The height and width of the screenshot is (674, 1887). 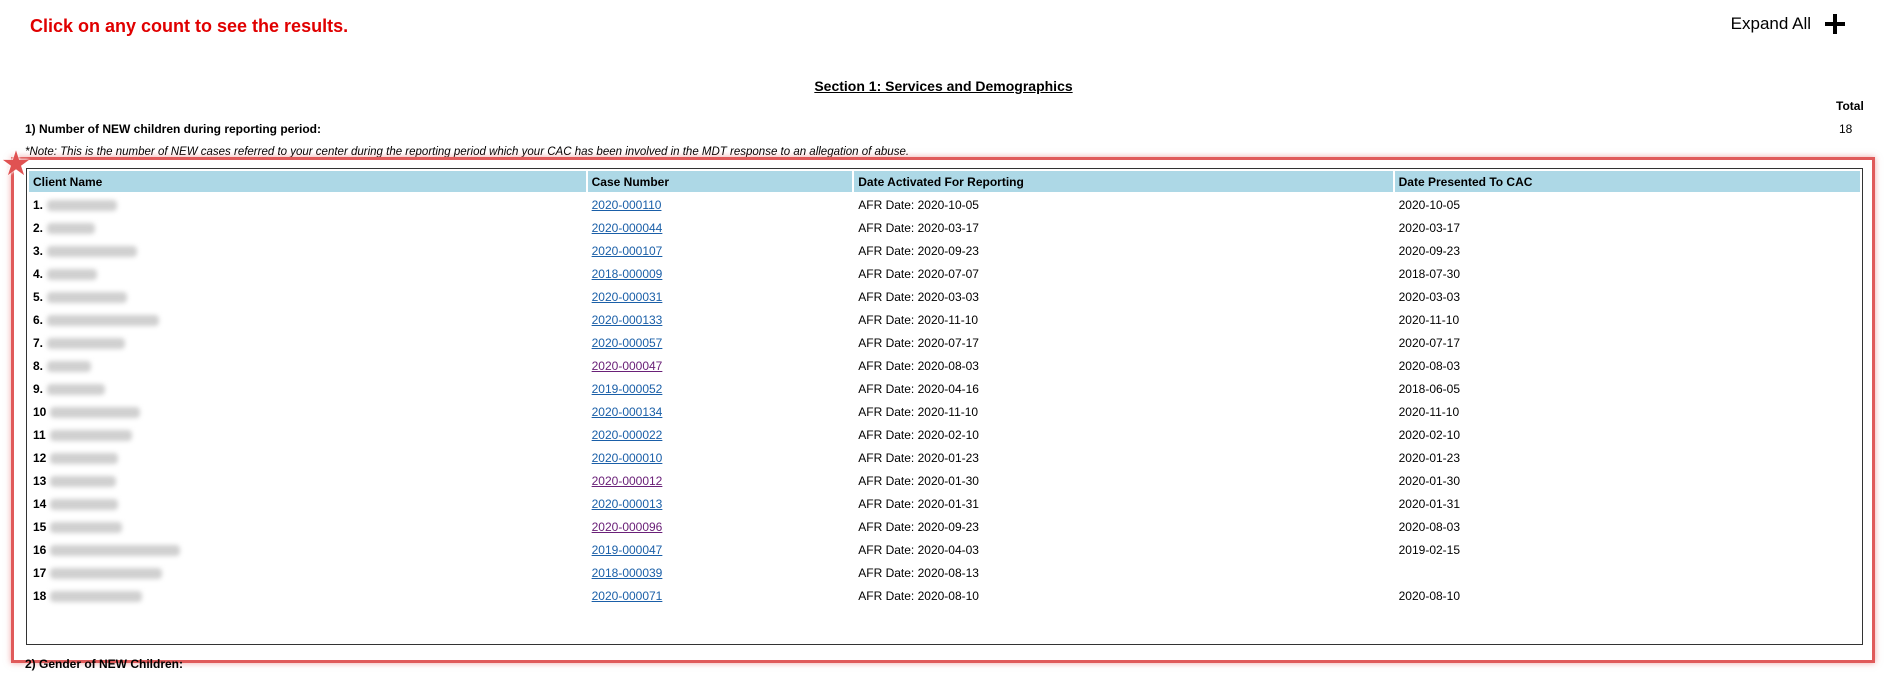 What do you see at coordinates (720, 526) in the screenshot?
I see `case-number-cell: 2020-000096` at bounding box center [720, 526].